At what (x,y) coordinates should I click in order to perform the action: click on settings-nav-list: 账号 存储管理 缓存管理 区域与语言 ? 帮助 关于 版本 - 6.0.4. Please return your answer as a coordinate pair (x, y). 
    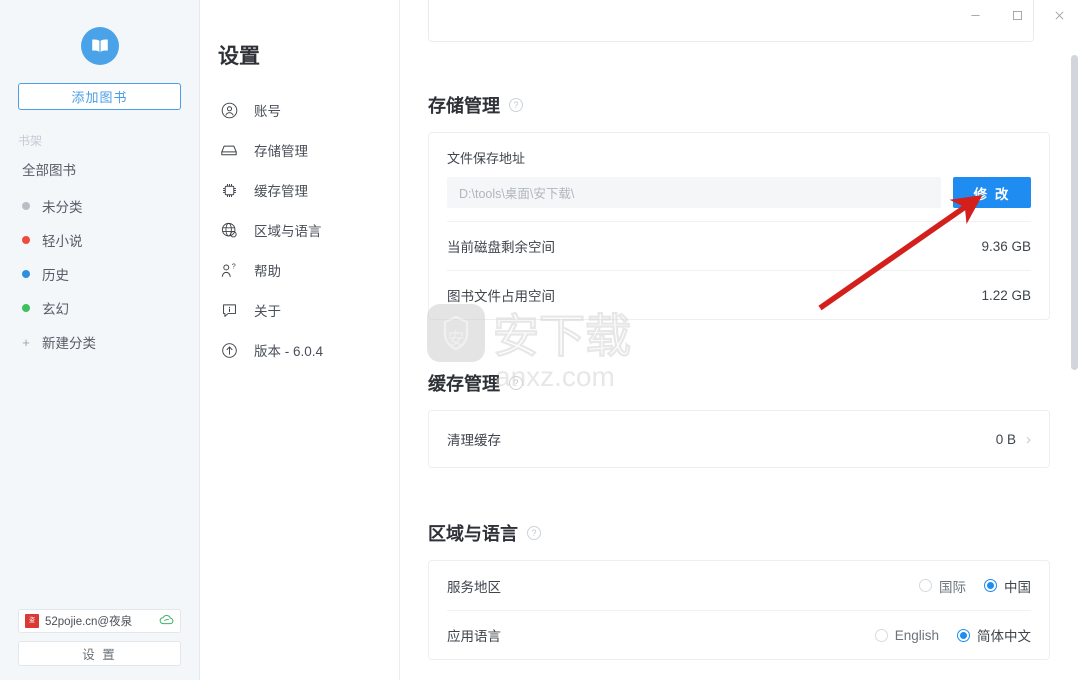
    Looking at the image, I should click on (308, 230).